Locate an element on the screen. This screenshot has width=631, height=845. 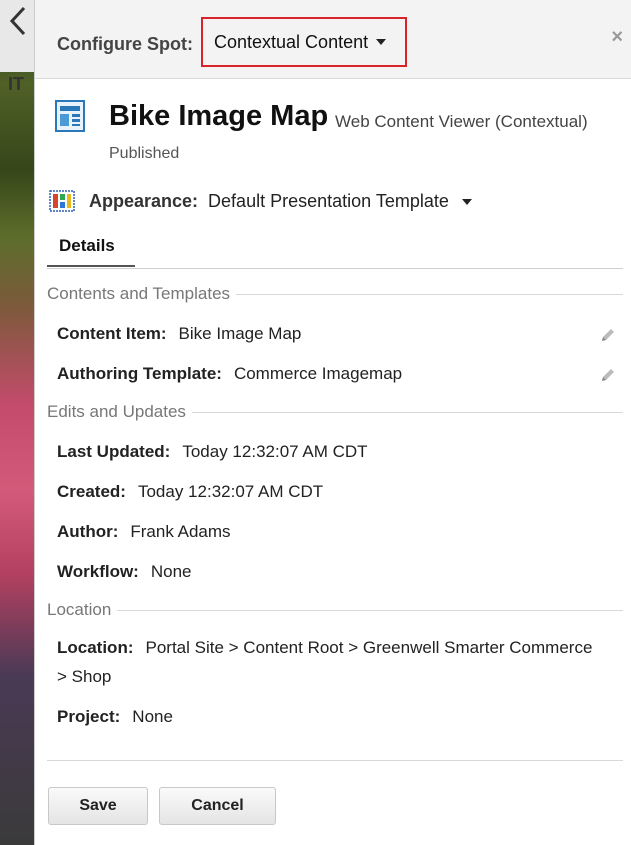
close-icon: × is located at coordinates (617, 37).